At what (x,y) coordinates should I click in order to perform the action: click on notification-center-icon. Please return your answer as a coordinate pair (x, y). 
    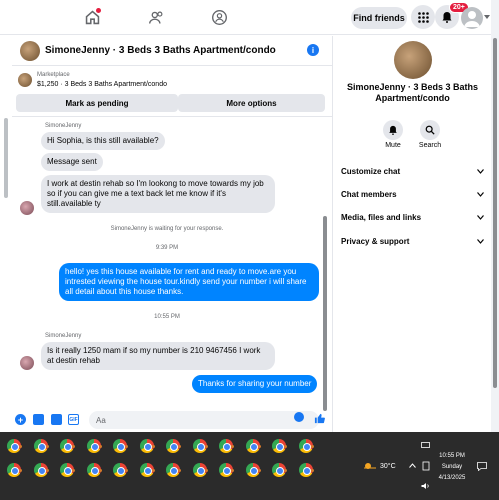
    Looking at the image, I should click on (482, 466).